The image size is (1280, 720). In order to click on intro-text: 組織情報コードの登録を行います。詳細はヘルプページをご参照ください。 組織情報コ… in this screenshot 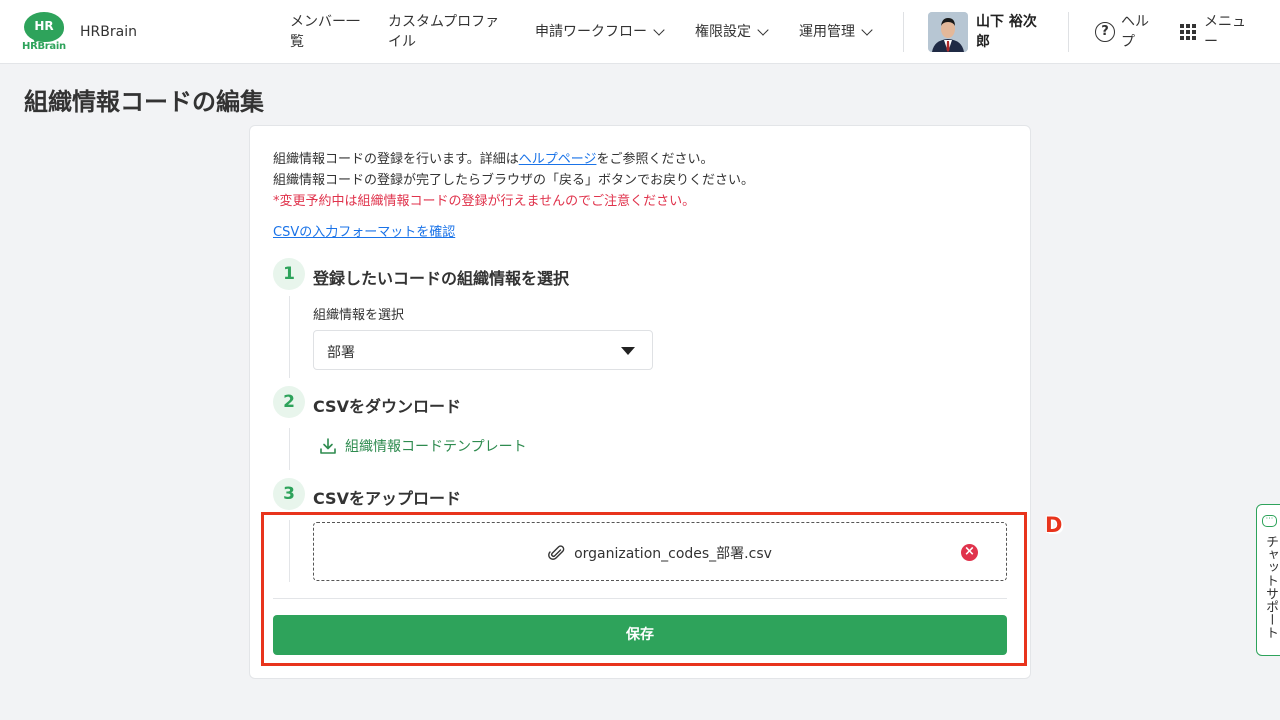, I will do `click(513, 180)`.